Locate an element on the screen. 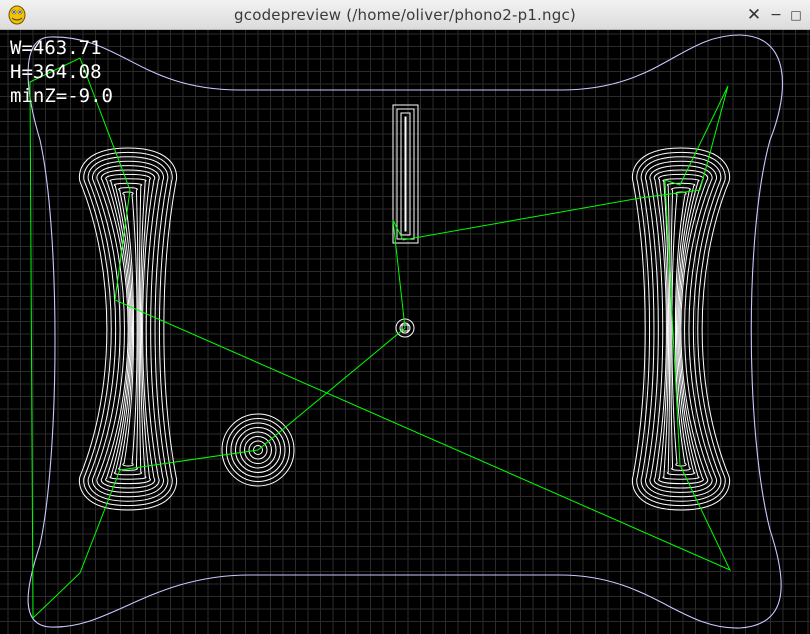 This screenshot has height=634, width=810. slot-toolpath is located at coordinates (405, 174).